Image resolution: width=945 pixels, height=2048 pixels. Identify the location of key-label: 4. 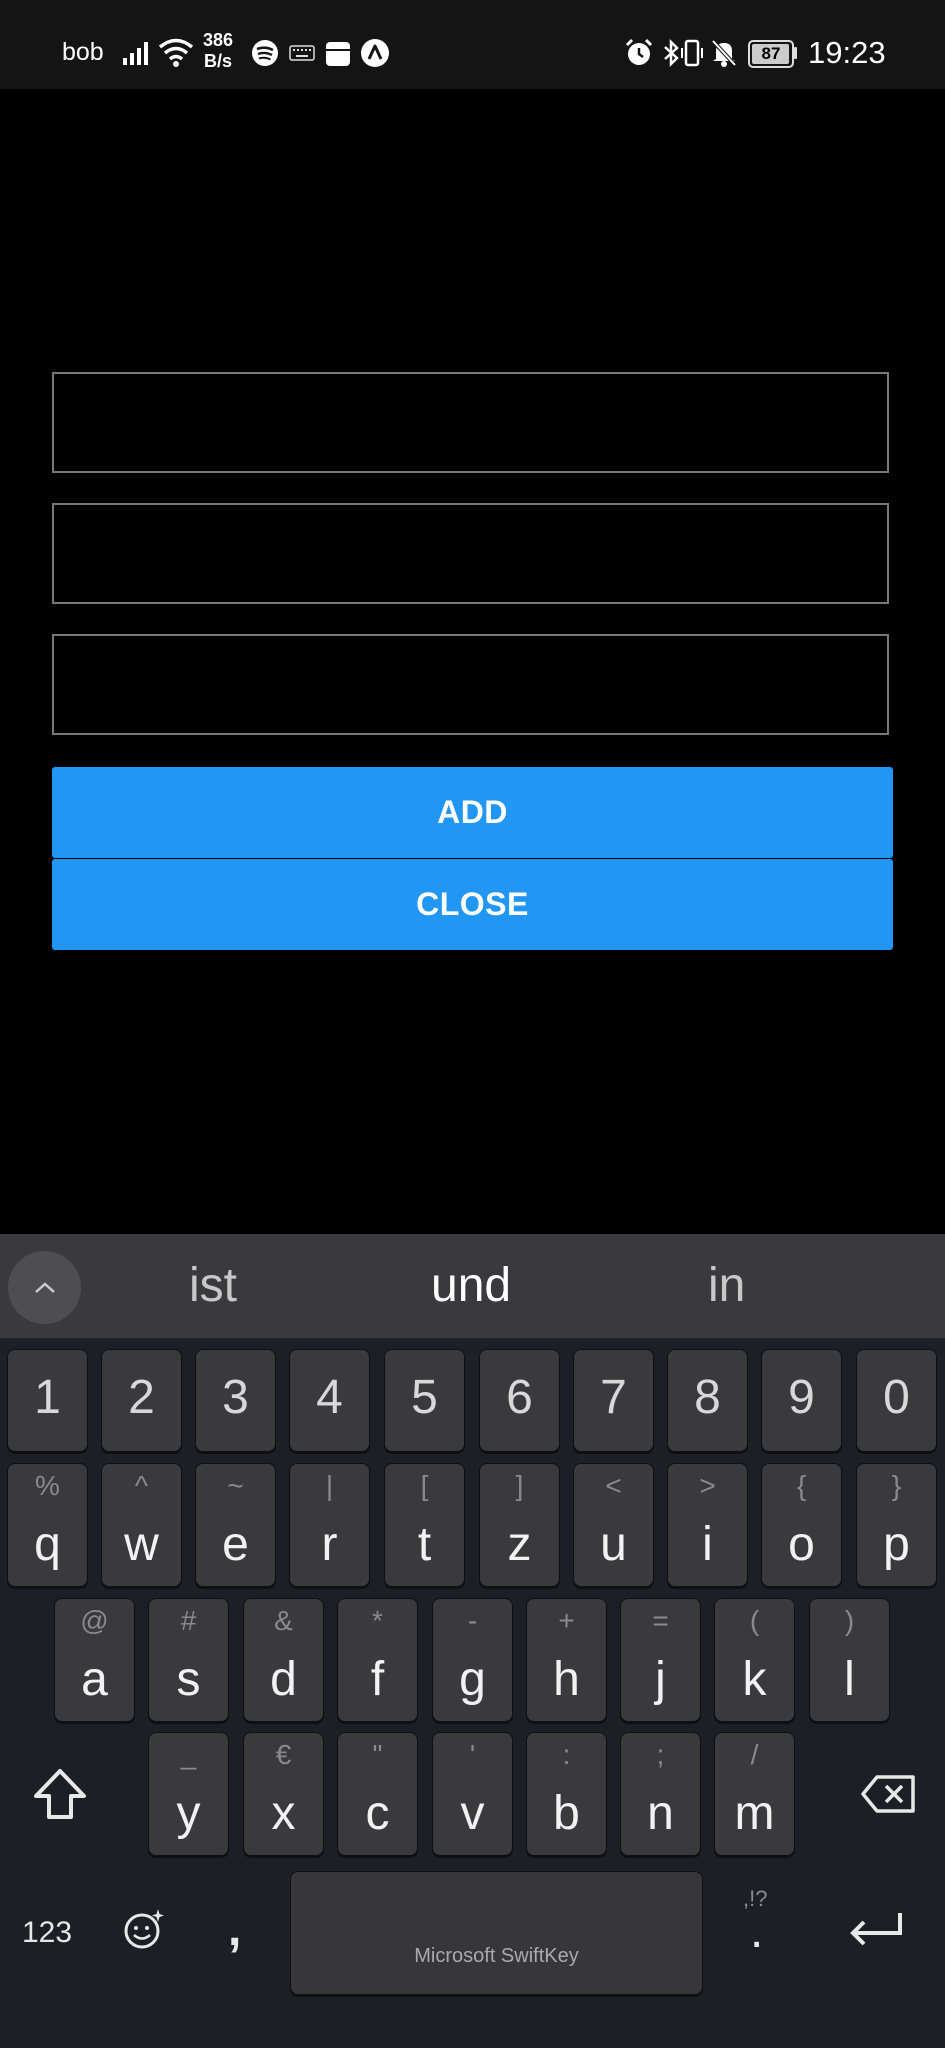
(329, 1397).